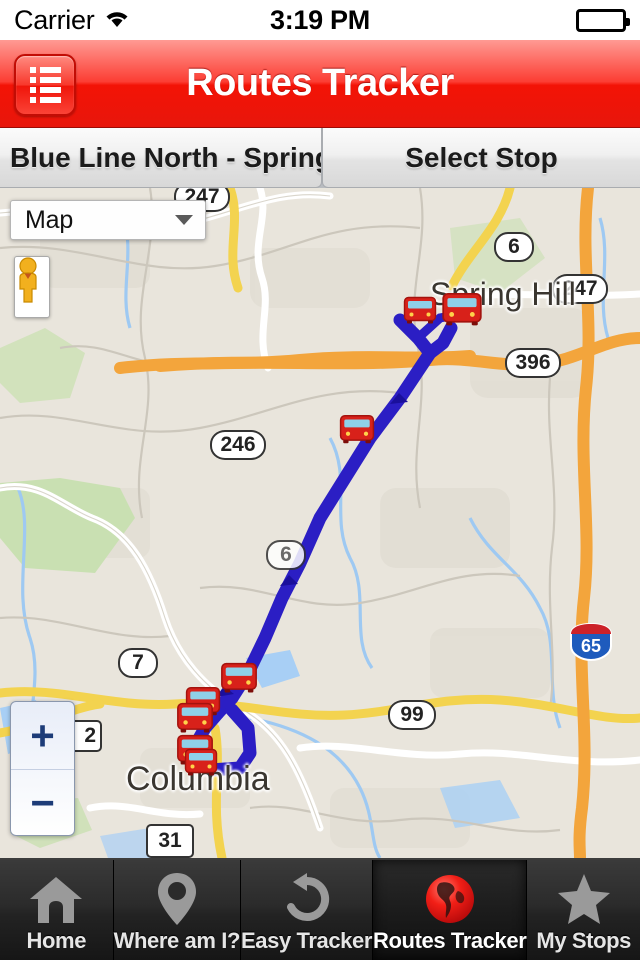  Describe the element at coordinates (161, 158) in the screenshot. I see `select-route-button: Blue Line North - Spring .` at that location.